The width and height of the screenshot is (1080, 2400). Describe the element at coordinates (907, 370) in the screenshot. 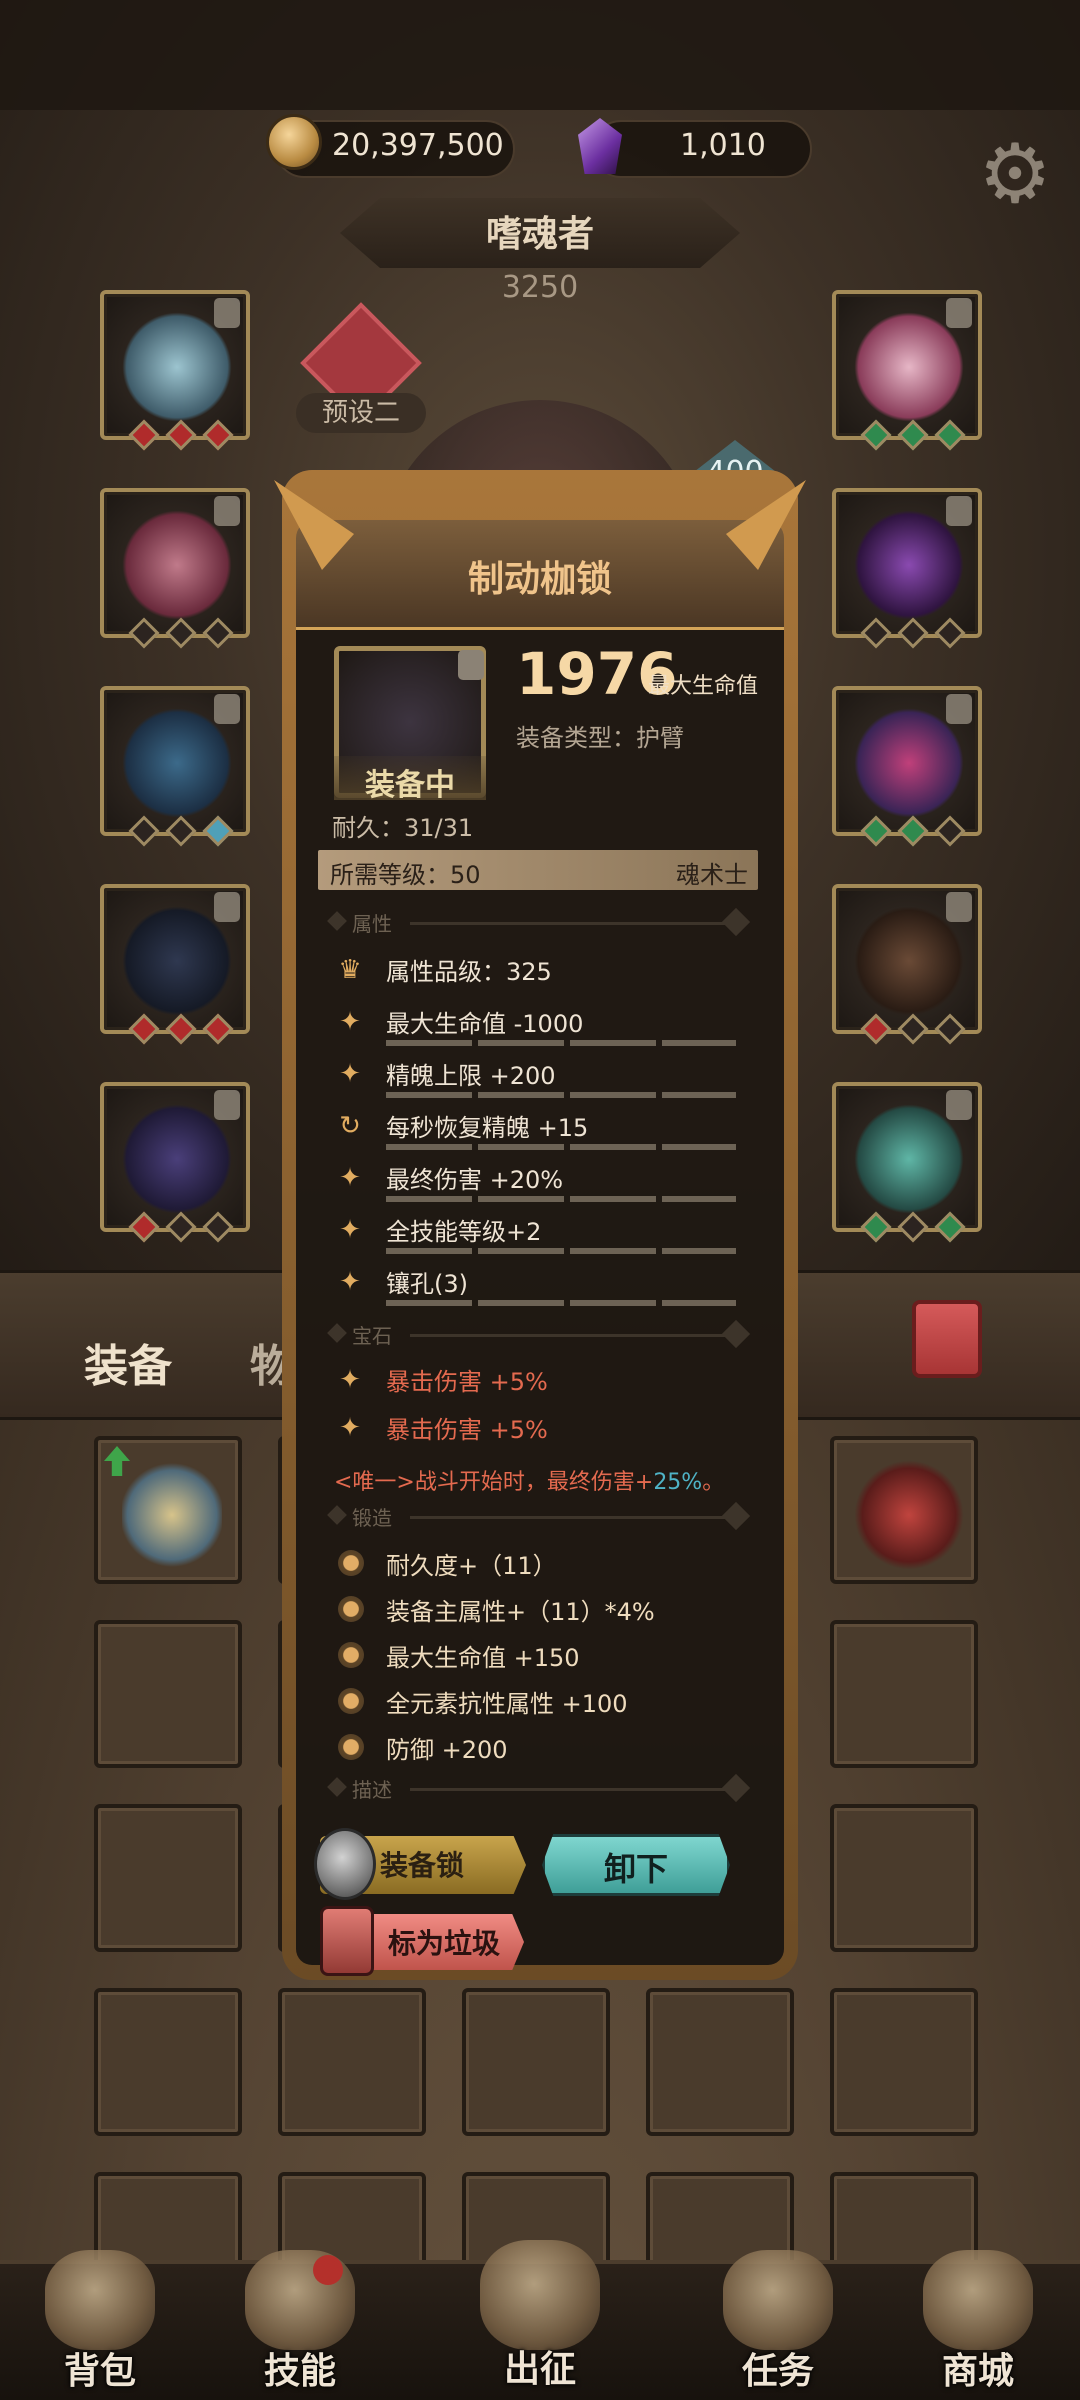

I see `equip-slot-cape` at that location.